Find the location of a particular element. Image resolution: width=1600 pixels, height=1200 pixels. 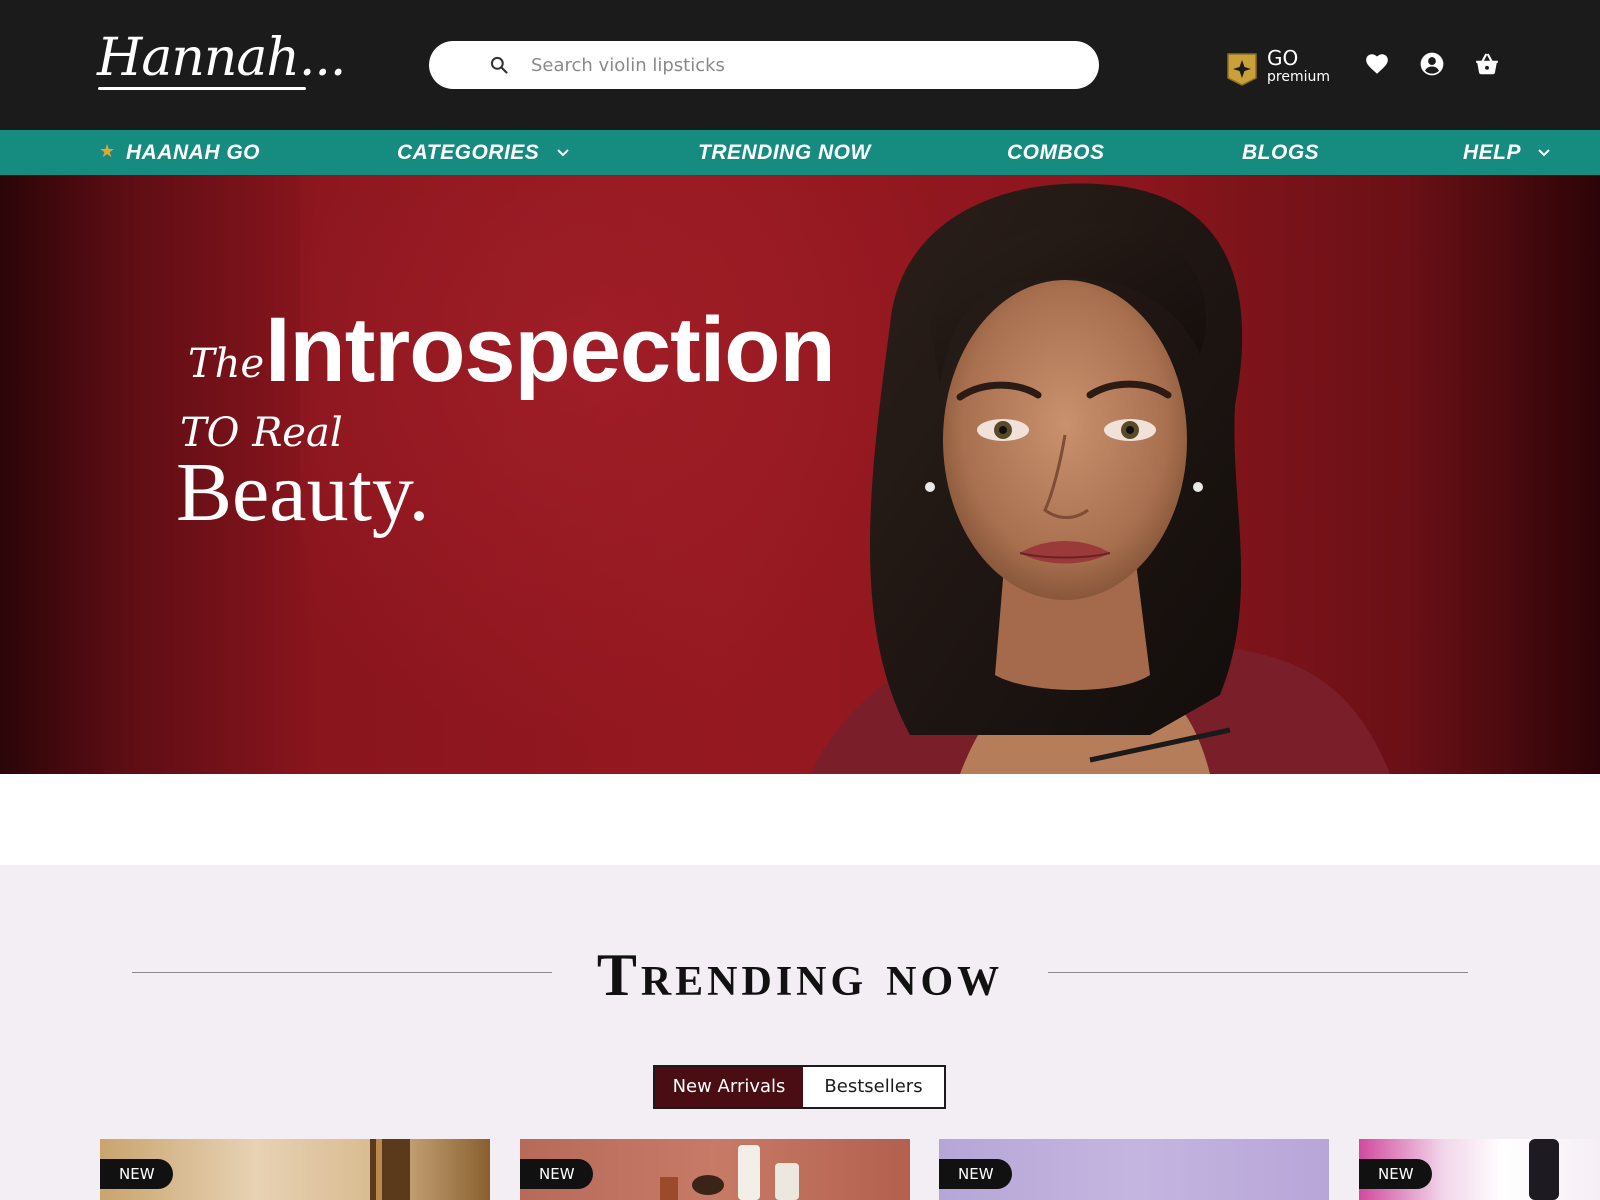

nav-item-label: CATEGORIES is located at coordinates (468, 152).